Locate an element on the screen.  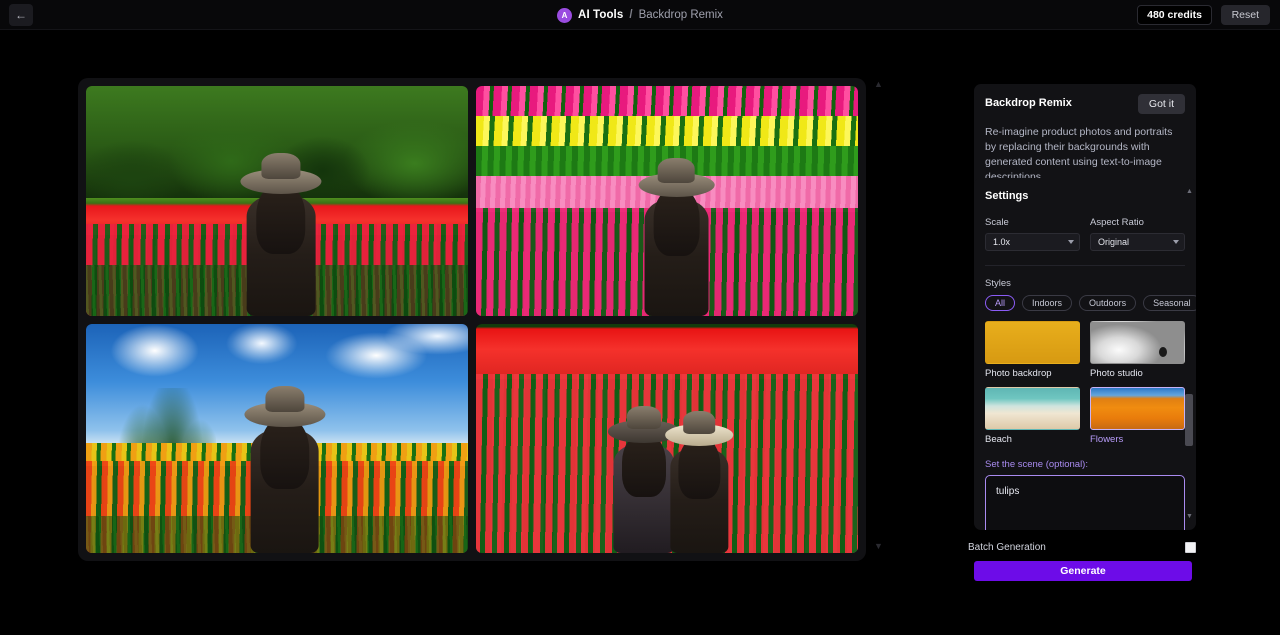
credits-badge: 480 credits is located at coordinates (1174, 15).